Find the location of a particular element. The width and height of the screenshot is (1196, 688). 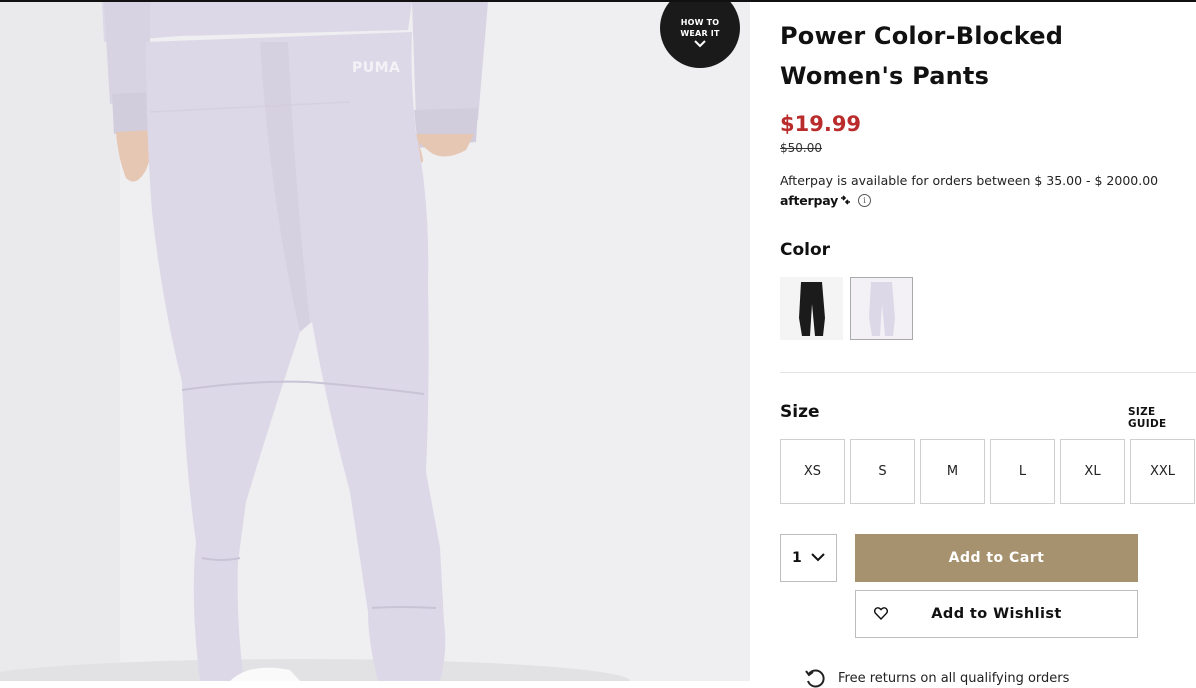

sale-price: $19.99 is located at coordinates (821, 124).